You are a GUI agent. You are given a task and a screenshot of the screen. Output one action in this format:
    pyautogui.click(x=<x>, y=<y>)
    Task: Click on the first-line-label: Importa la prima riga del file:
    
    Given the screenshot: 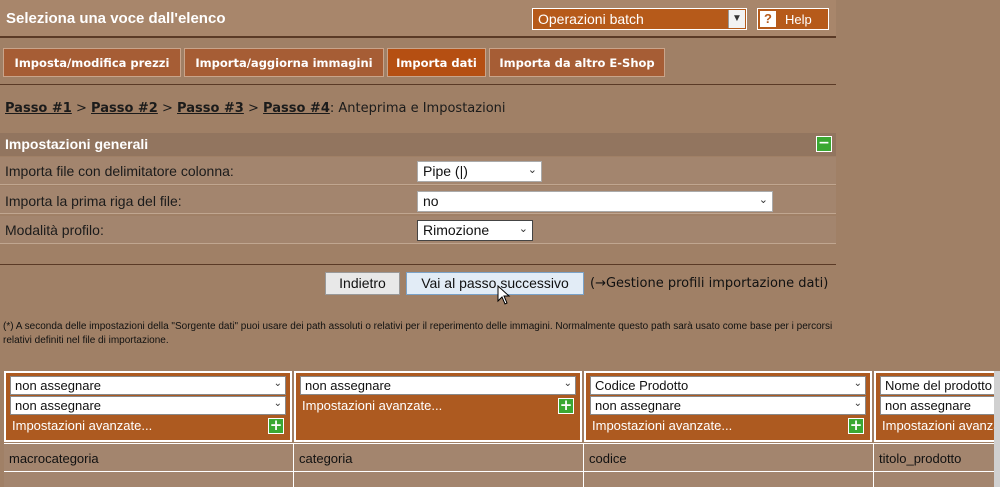 What is the action you would take?
    pyautogui.click(x=93, y=201)
    